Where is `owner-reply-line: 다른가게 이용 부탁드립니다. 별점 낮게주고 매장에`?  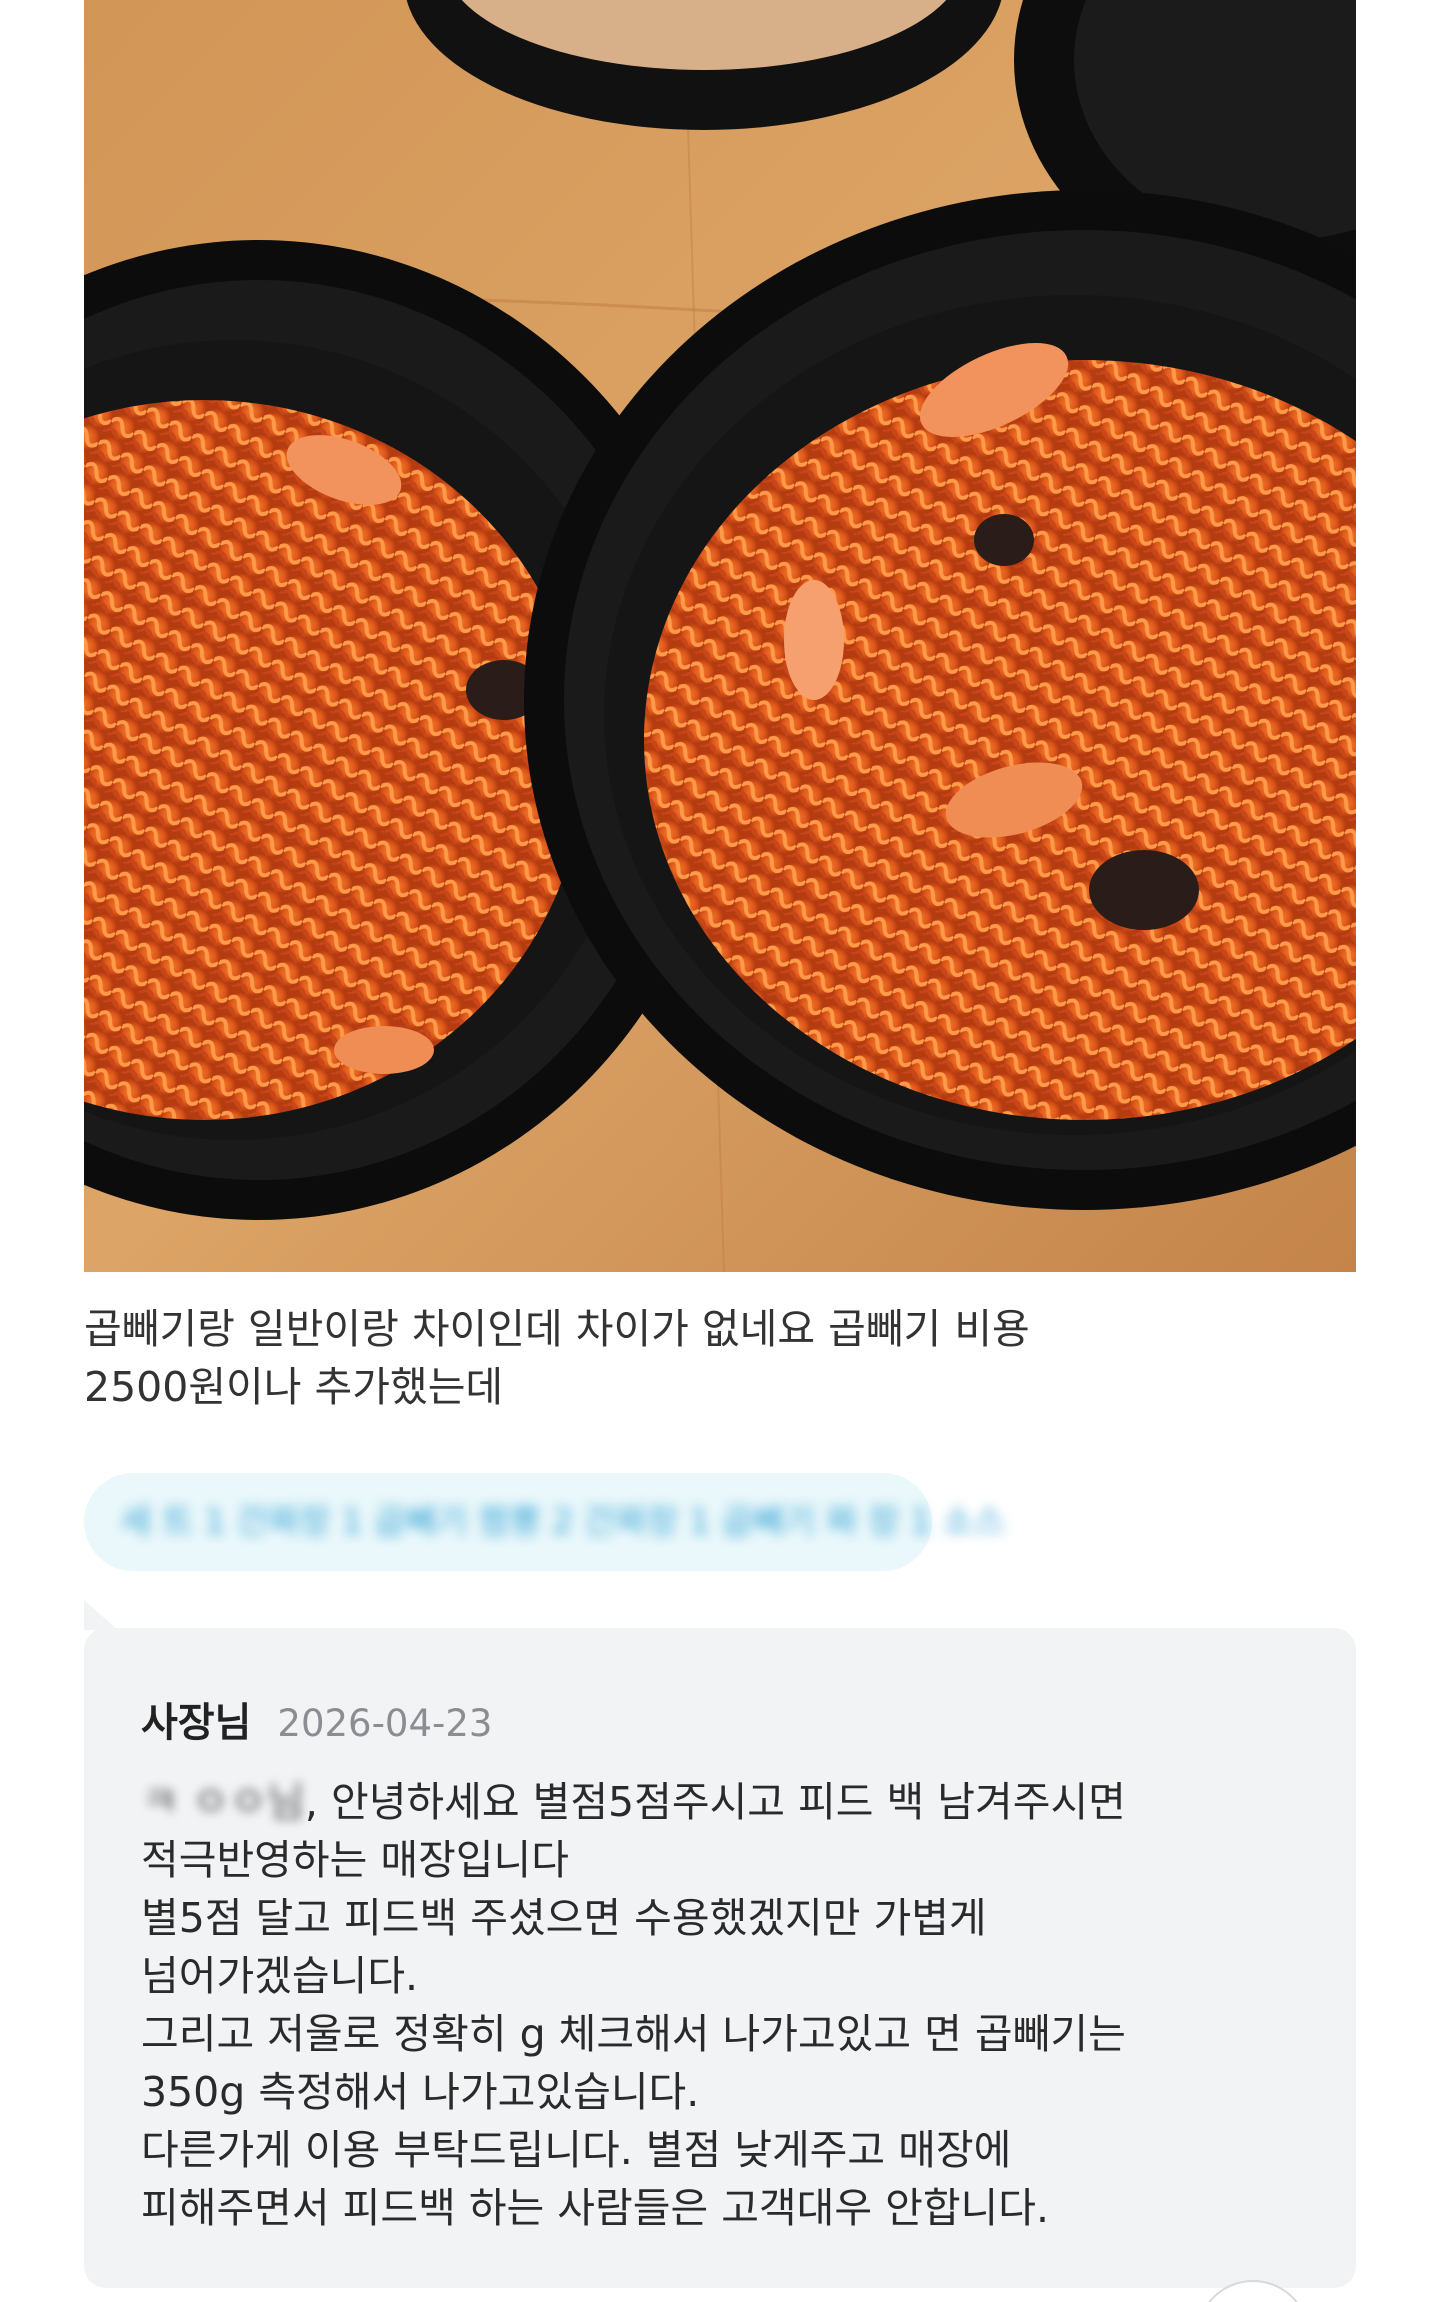 owner-reply-line: 다른가게 이용 부탁드립니다. 별점 낮게주고 매장에 is located at coordinates (576, 2150).